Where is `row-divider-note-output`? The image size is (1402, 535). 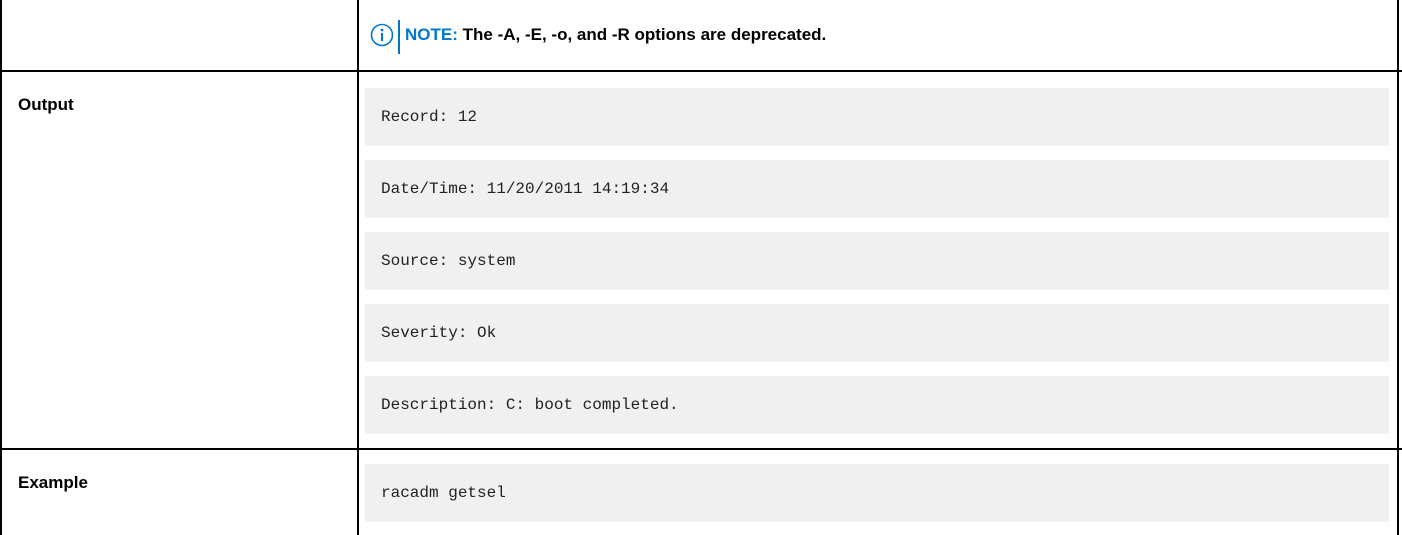
row-divider-note-output is located at coordinates (701, 71).